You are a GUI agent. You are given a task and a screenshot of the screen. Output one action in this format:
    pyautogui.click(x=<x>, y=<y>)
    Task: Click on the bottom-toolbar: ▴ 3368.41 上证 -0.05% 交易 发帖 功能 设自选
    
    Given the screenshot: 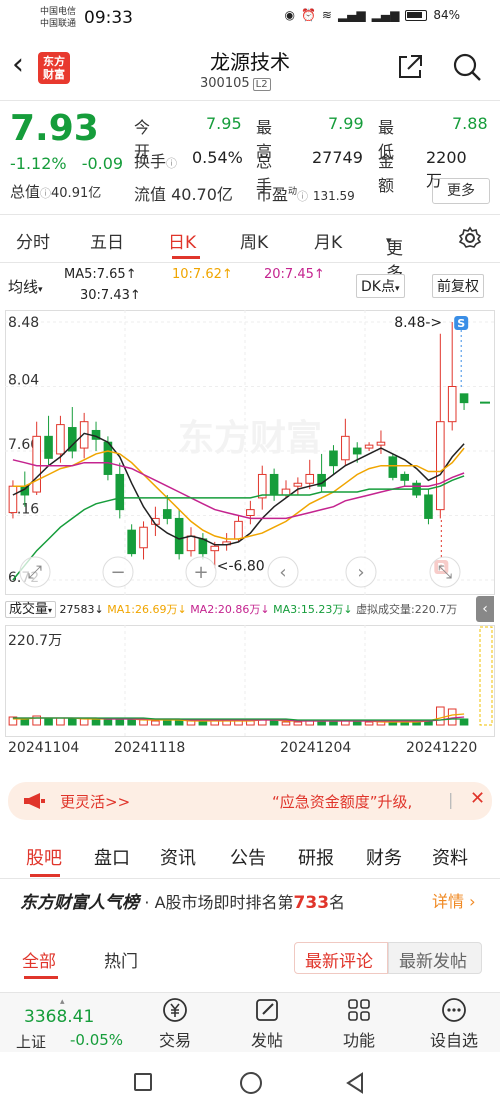 What is the action you would take?
    pyautogui.click(x=250, y=1022)
    